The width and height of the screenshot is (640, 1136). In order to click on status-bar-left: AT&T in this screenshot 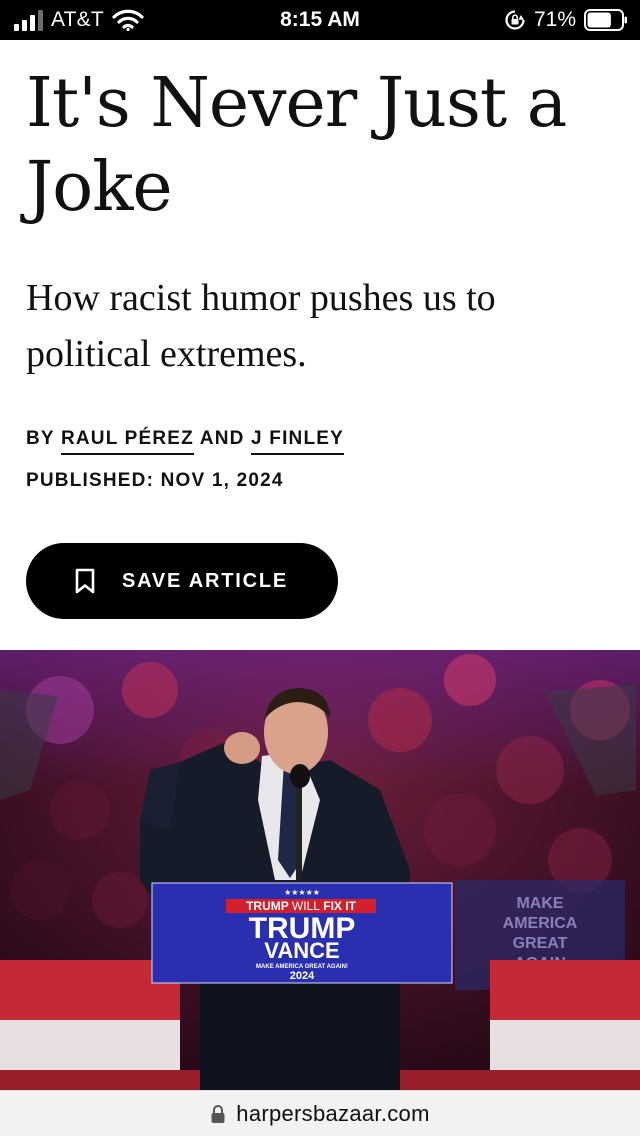, I will do `click(79, 20)`.